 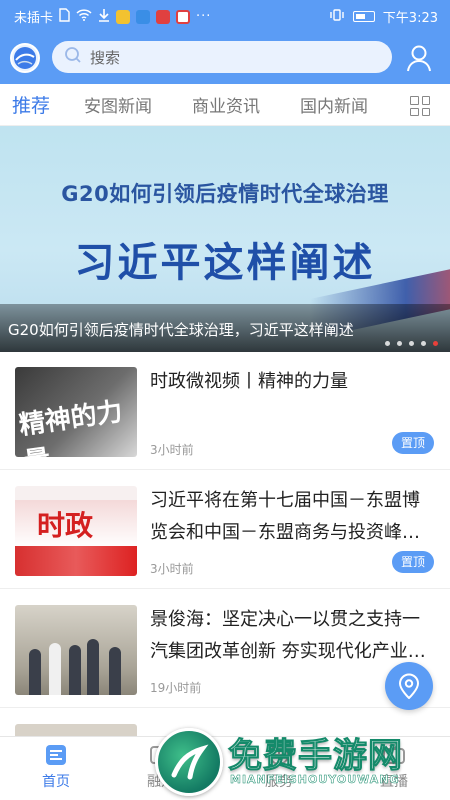 I want to click on sim-card-icon, so click(x=64, y=16).